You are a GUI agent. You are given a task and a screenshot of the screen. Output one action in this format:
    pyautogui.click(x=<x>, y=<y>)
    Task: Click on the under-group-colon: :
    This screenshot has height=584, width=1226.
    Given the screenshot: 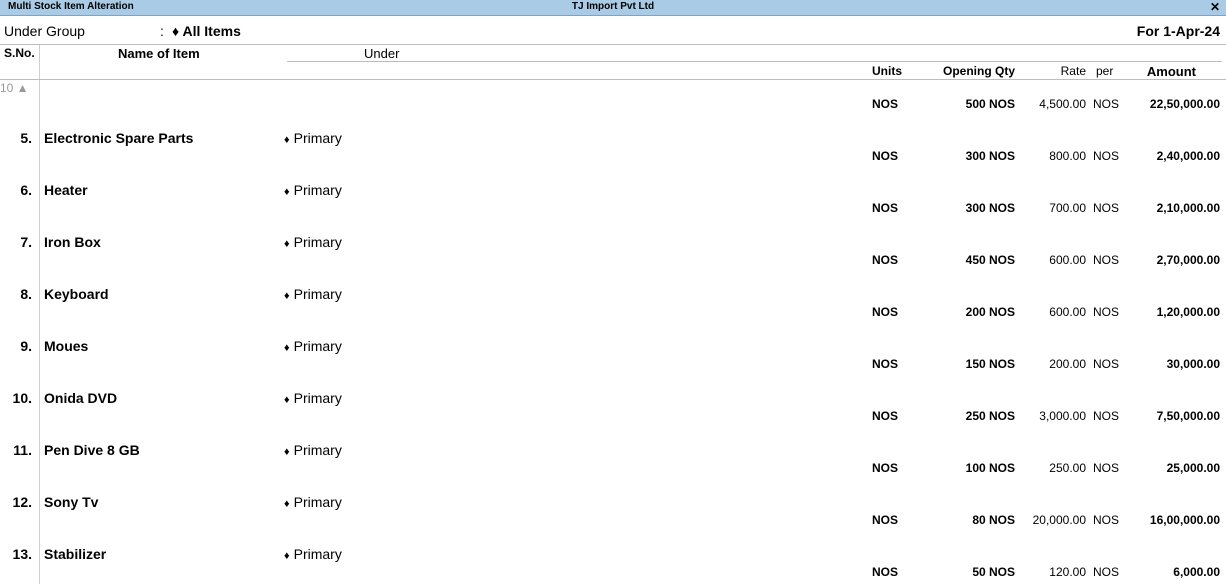 What is the action you would take?
    pyautogui.click(x=162, y=31)
    